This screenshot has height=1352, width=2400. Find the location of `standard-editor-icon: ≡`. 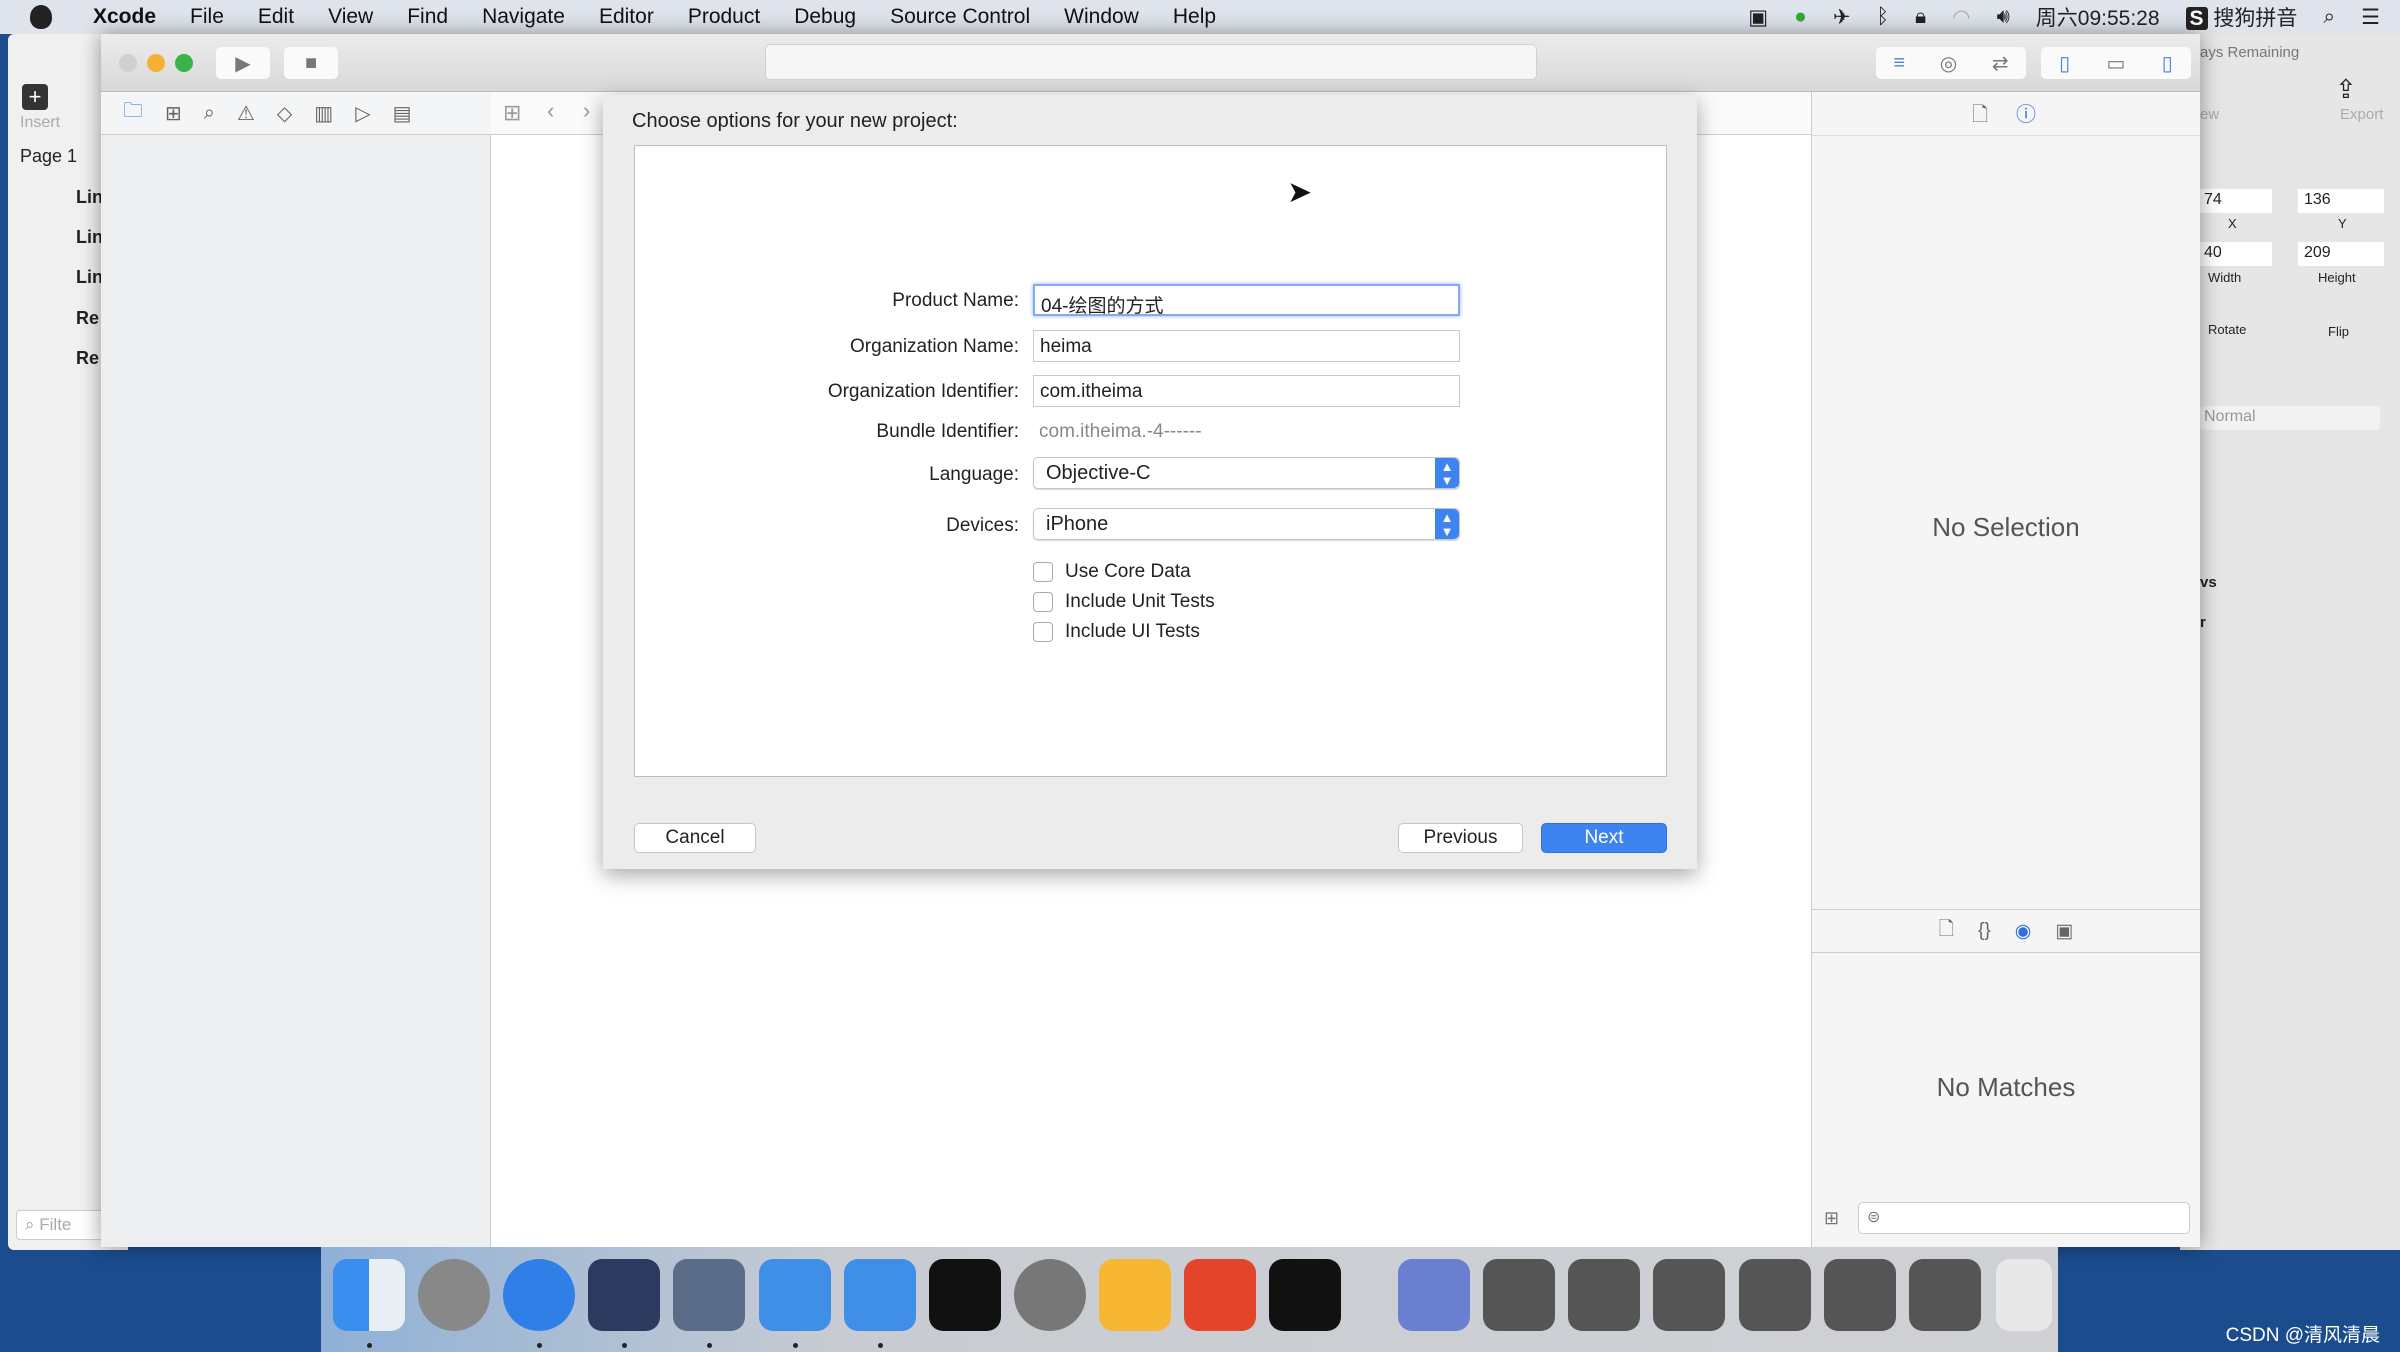

standard-editor-icon: ≡ is located at coordinates (1899, 63).